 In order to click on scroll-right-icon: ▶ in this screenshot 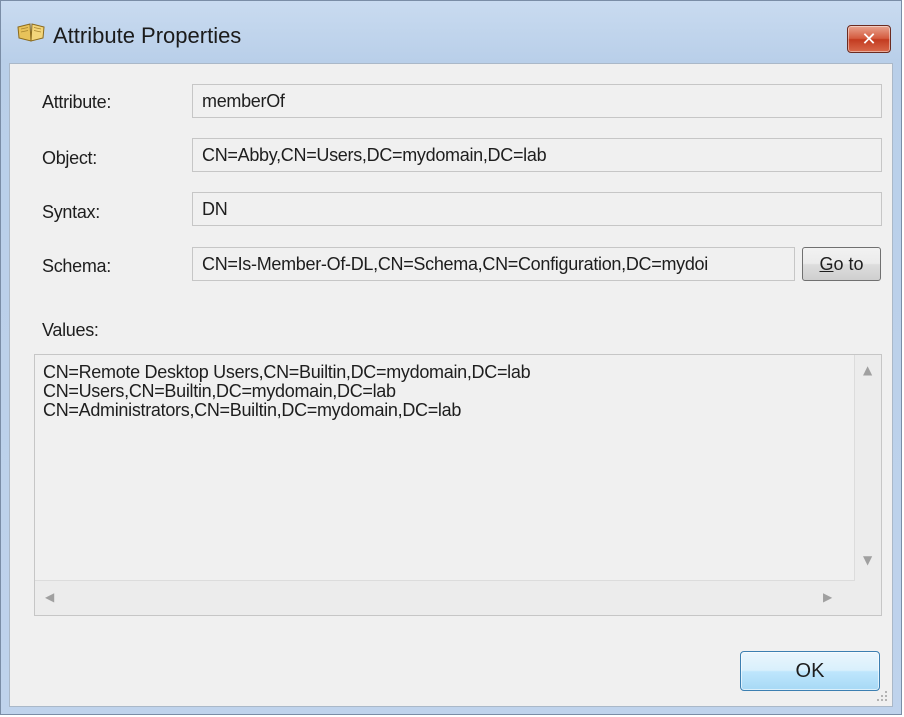, I will do `click(827, 597)`.